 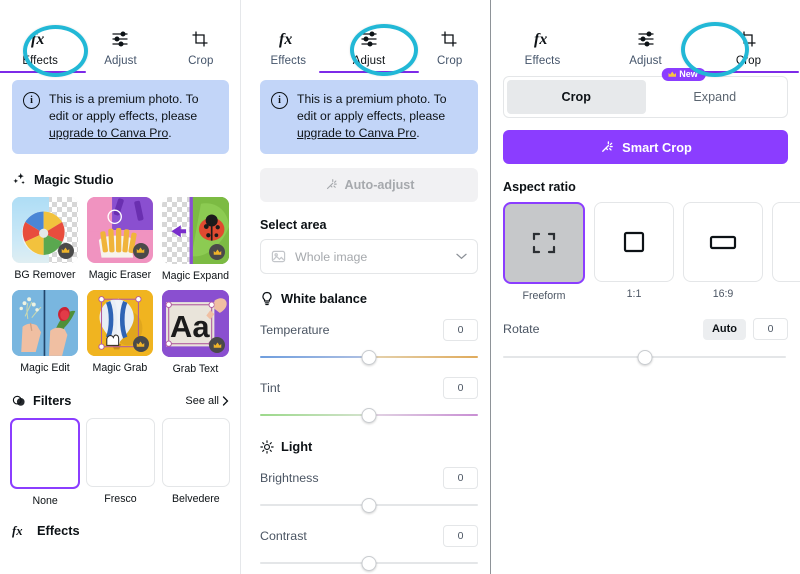 I want to click on slider-label: Temperature, so click(x=295, y=330).